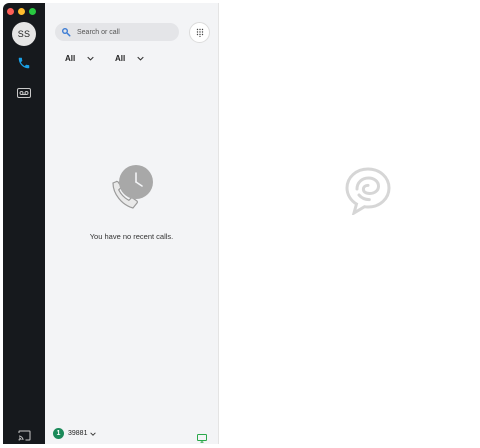  Describe the element at coordinates (58, 433) in the screenshot. I see `status-badge: 1` at that location.